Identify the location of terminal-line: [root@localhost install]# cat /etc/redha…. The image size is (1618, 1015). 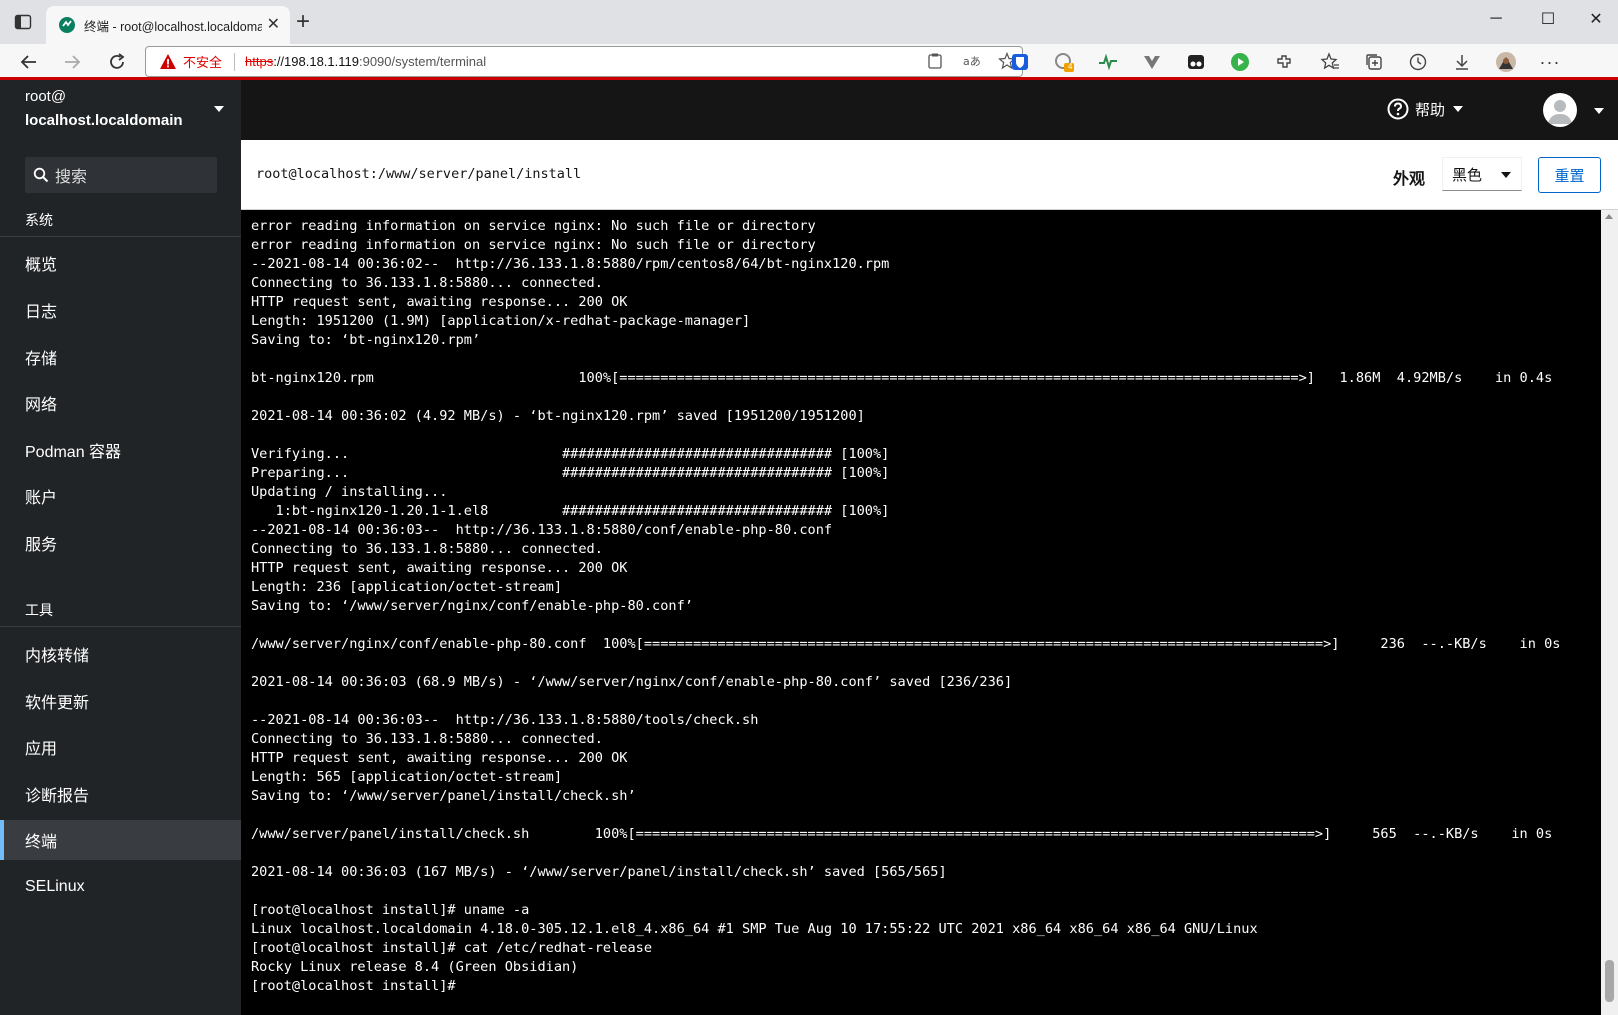
(452, 948).